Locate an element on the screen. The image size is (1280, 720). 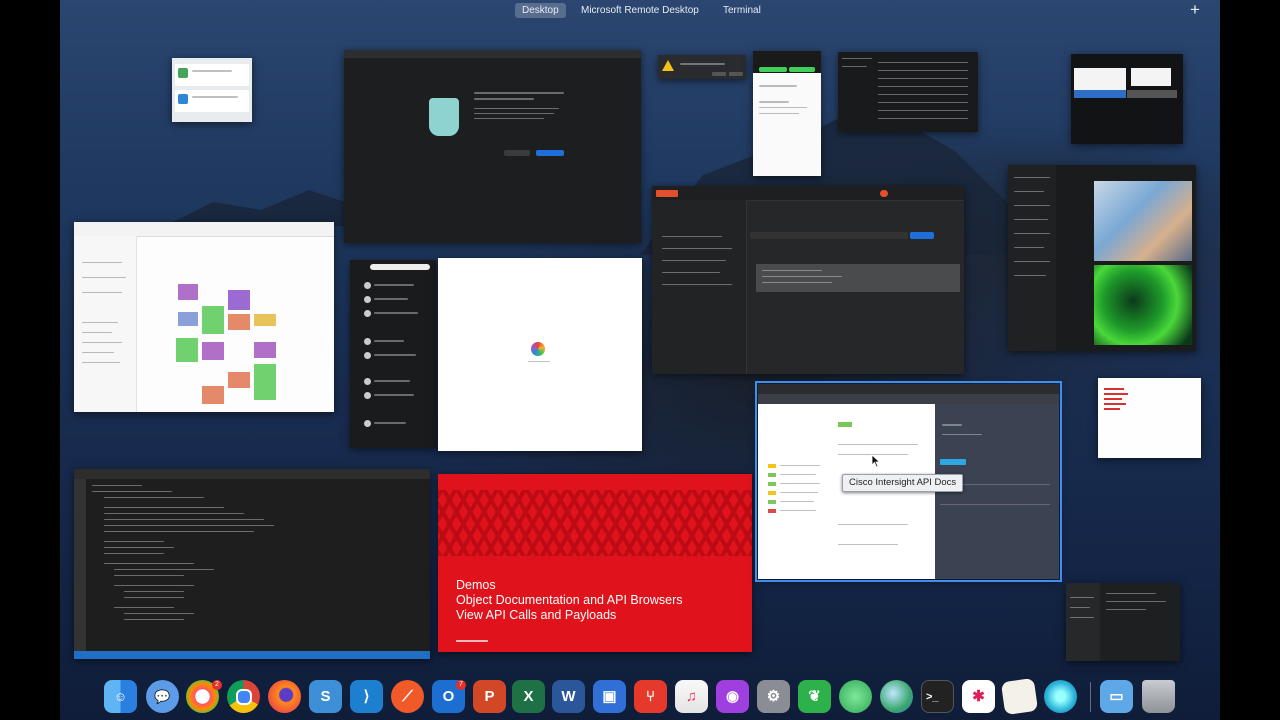
window-title-tooltip: Cisco Intersight API Docs is located at coordinates (903, 483).